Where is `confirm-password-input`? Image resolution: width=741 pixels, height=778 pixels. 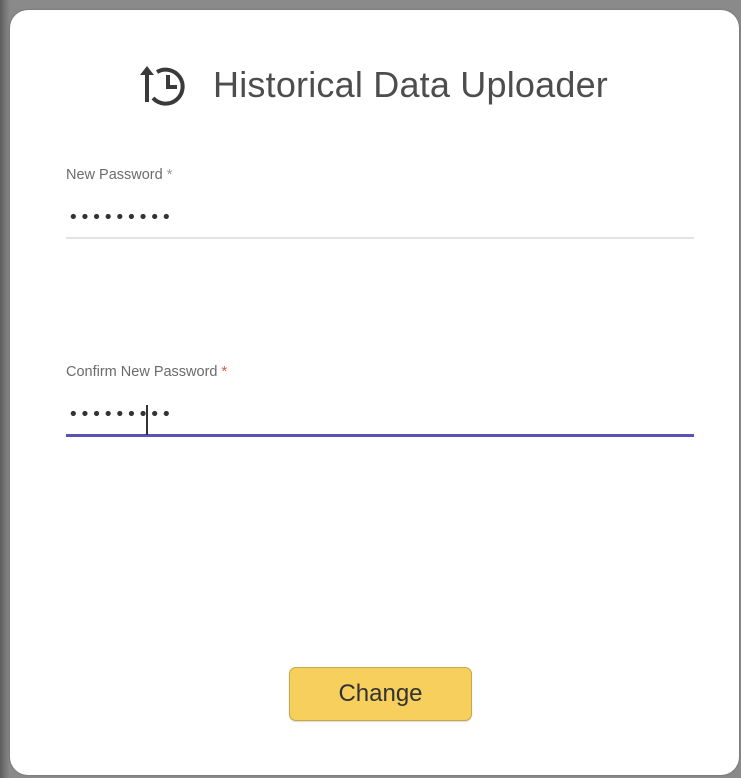
confirm-password-input is located at coordinates (380, 414).